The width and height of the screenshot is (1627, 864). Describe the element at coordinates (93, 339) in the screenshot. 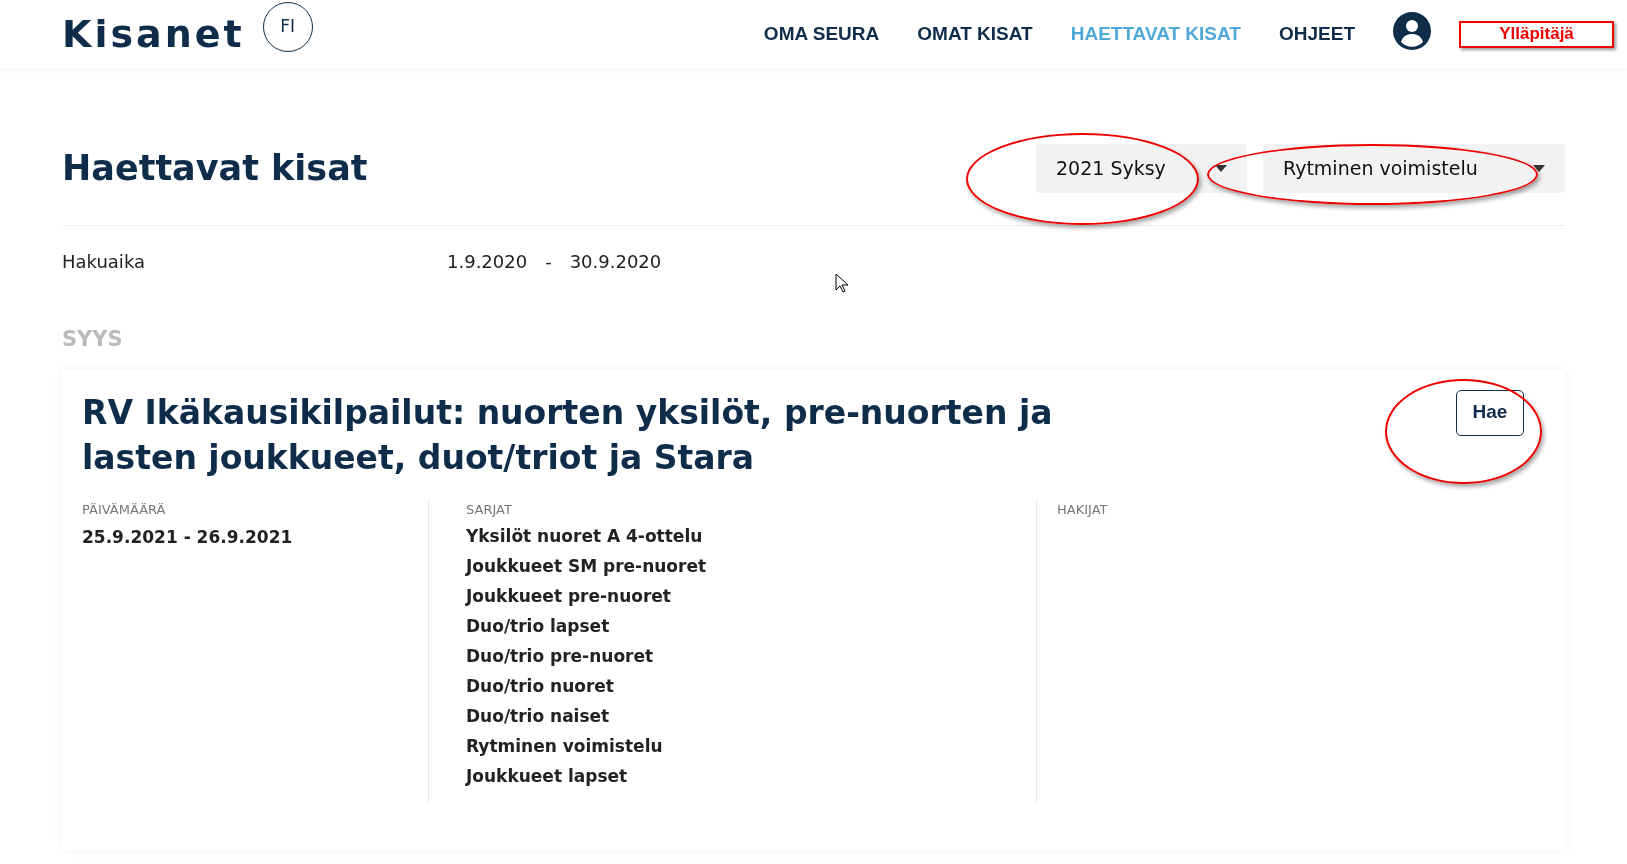

I see `section-heading: SYYS` at that location.